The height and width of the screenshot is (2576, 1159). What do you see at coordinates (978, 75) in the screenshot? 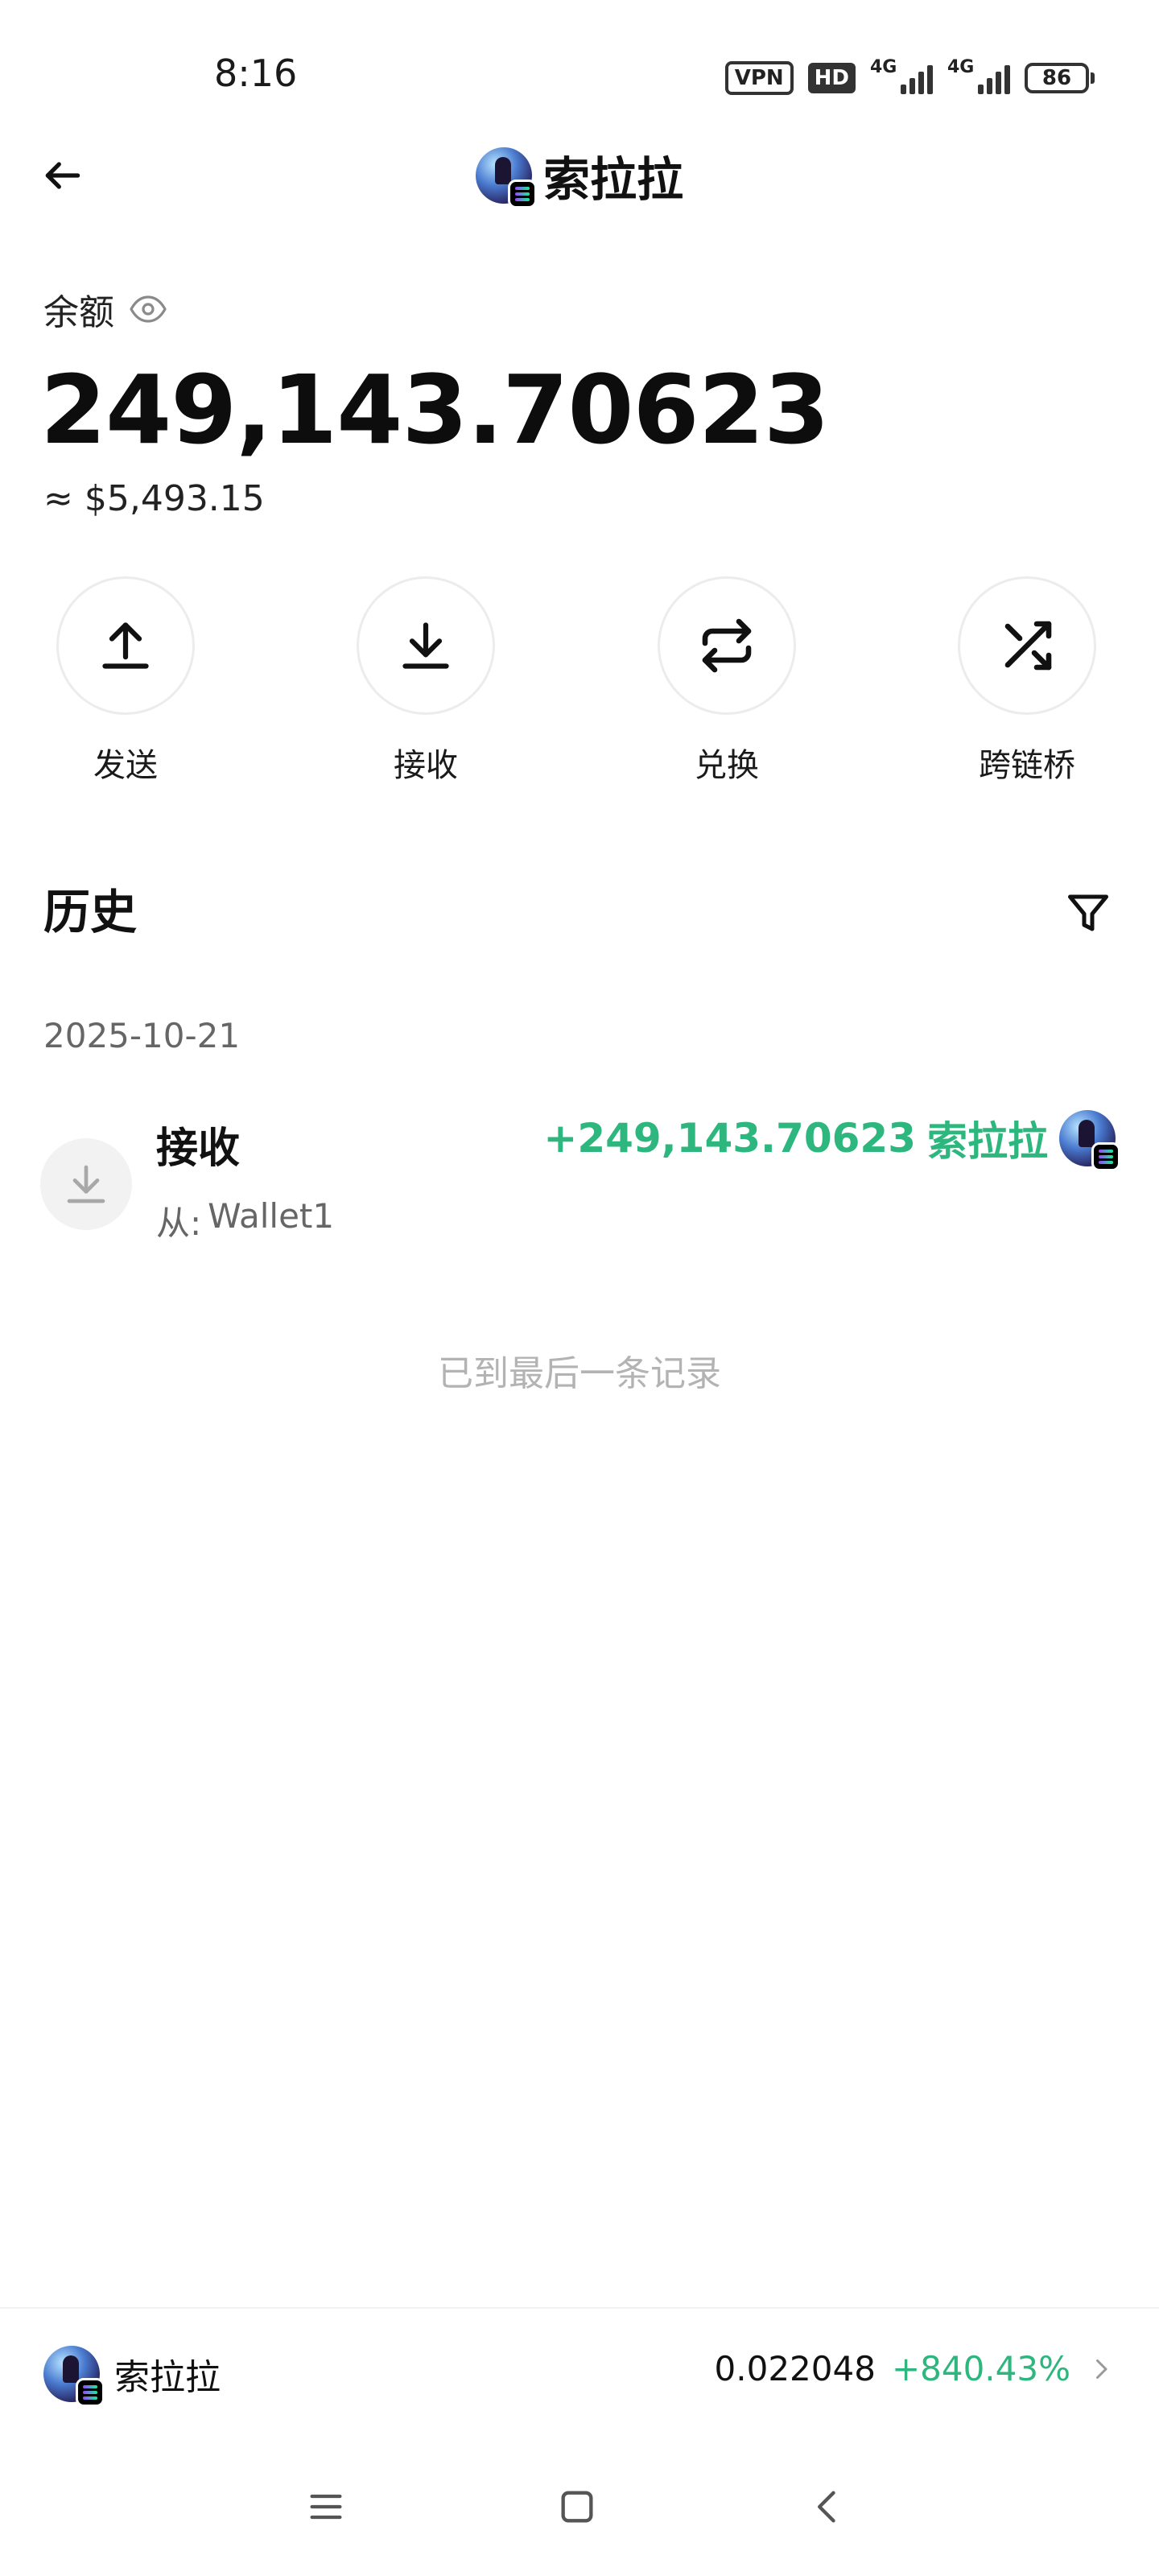
I see `signal-icon-2: 4G` at bounding box center [978, 75].